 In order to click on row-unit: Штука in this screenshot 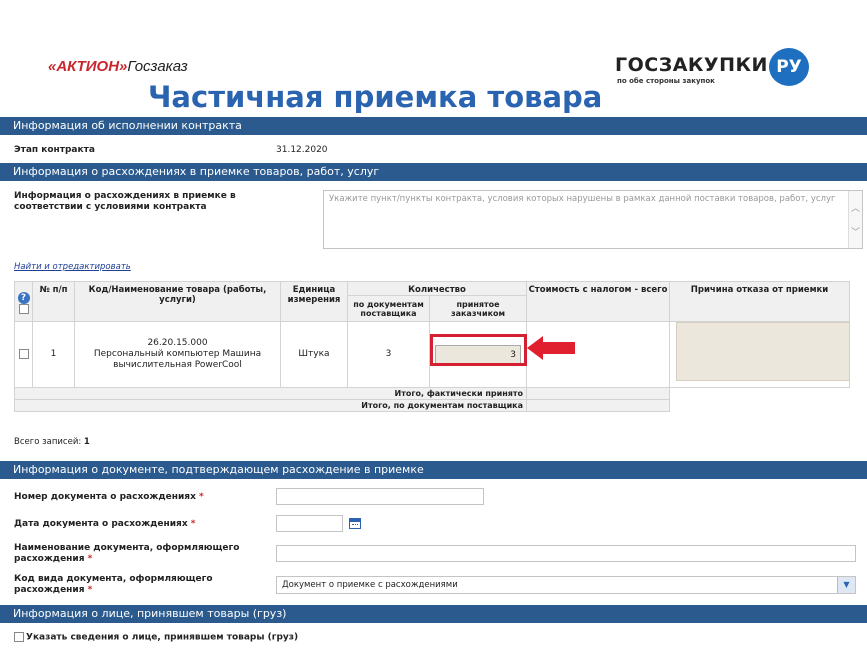, I will do `click(314, 354)`.